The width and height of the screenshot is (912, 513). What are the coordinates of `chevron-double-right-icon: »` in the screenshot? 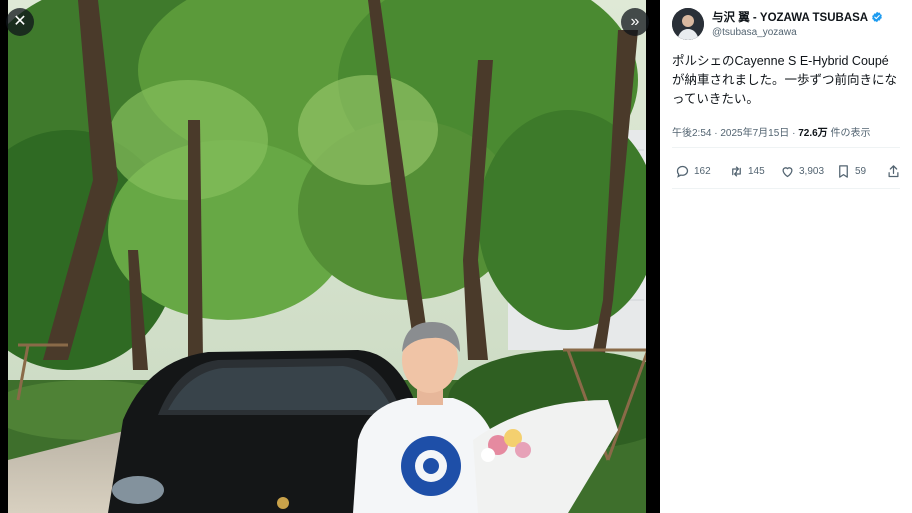 It's located at (635, 22).